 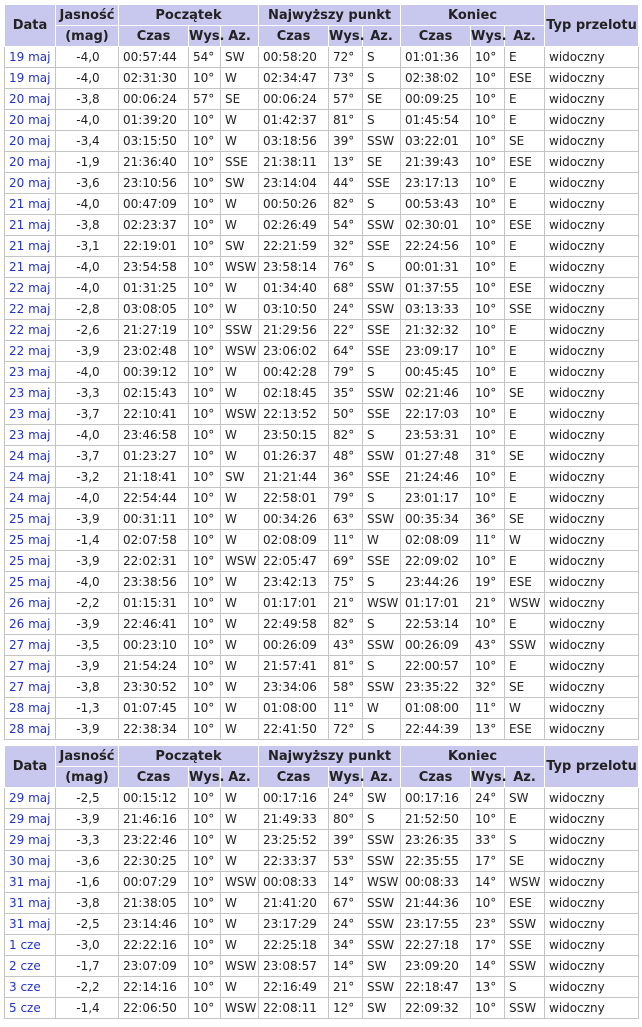 I want to click on cell-end-time: 22:27:18, so click(x=436, y=945).